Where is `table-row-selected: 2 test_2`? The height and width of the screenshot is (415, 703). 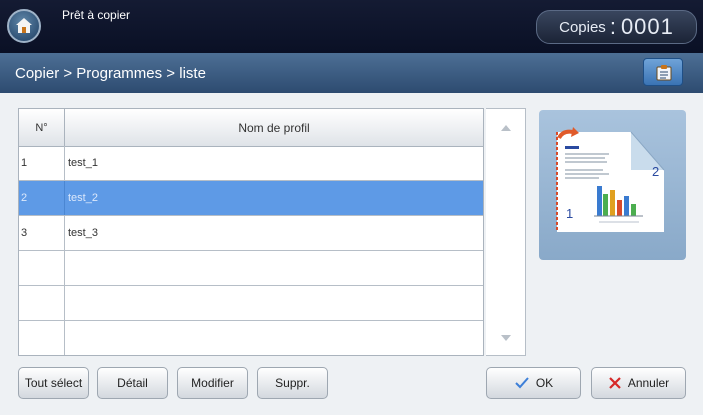 table-row-selected: 2 test_2 is located at coordinates (251, 198).